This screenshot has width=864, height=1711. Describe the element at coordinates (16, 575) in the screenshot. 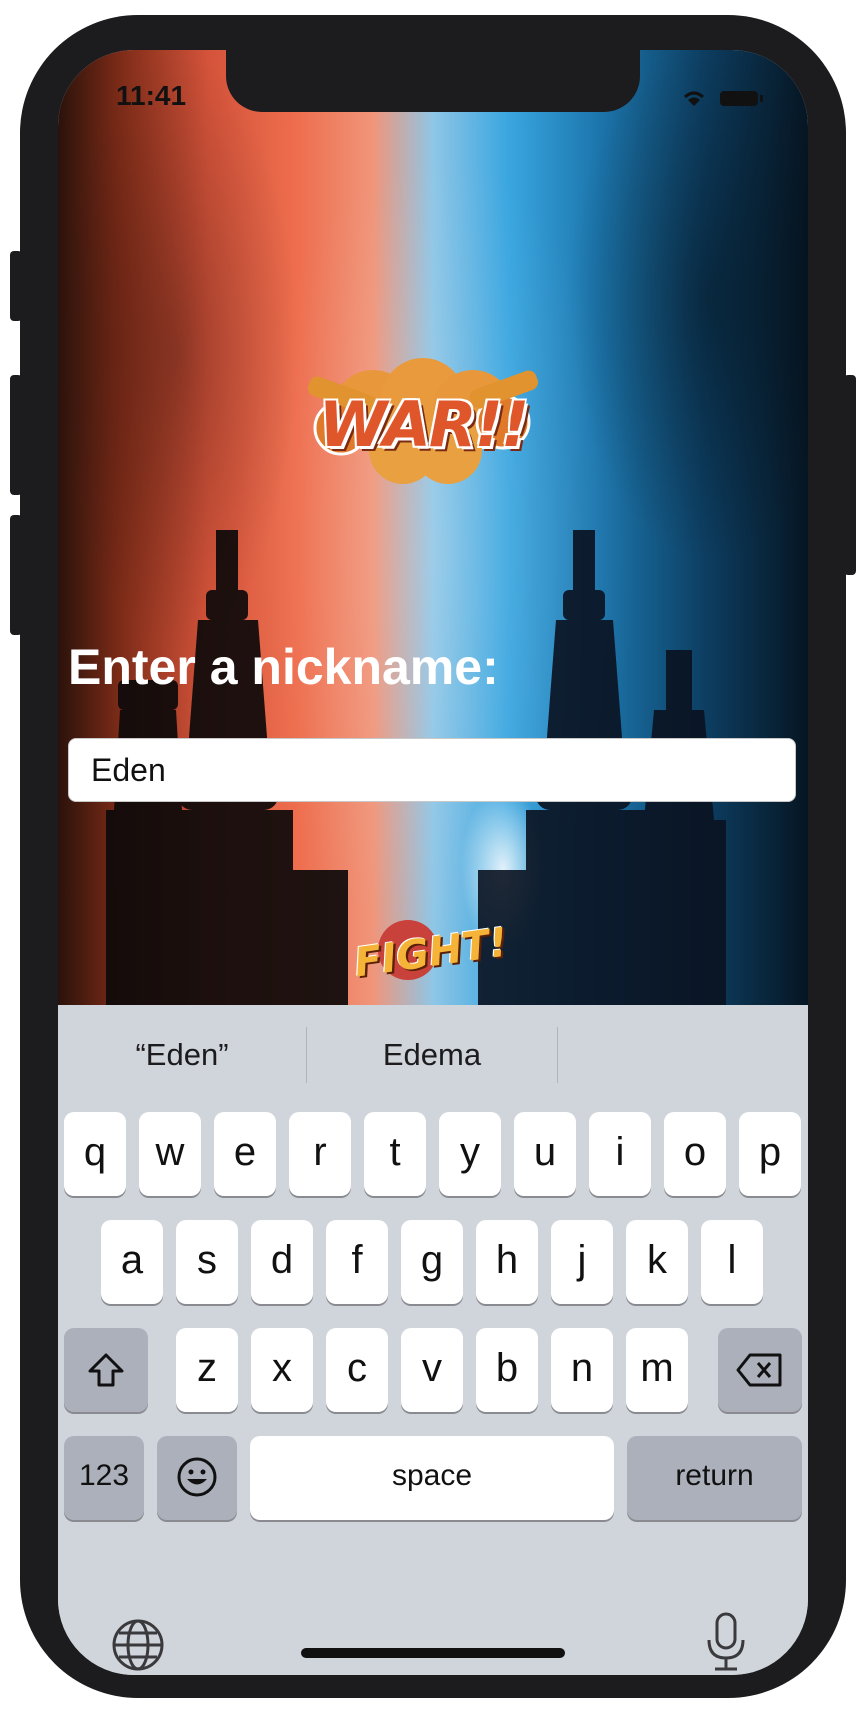

I see `volume-down-button` at that location.